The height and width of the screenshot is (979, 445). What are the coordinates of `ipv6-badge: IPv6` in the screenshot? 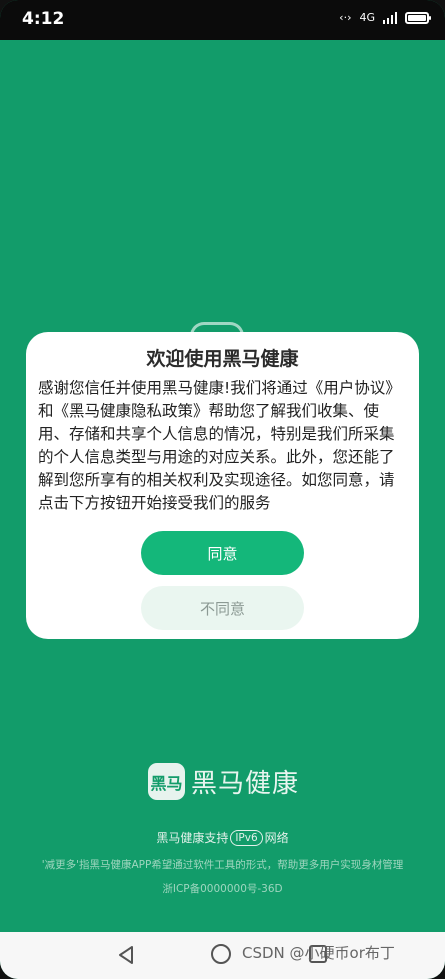 It's located at (246, 837).